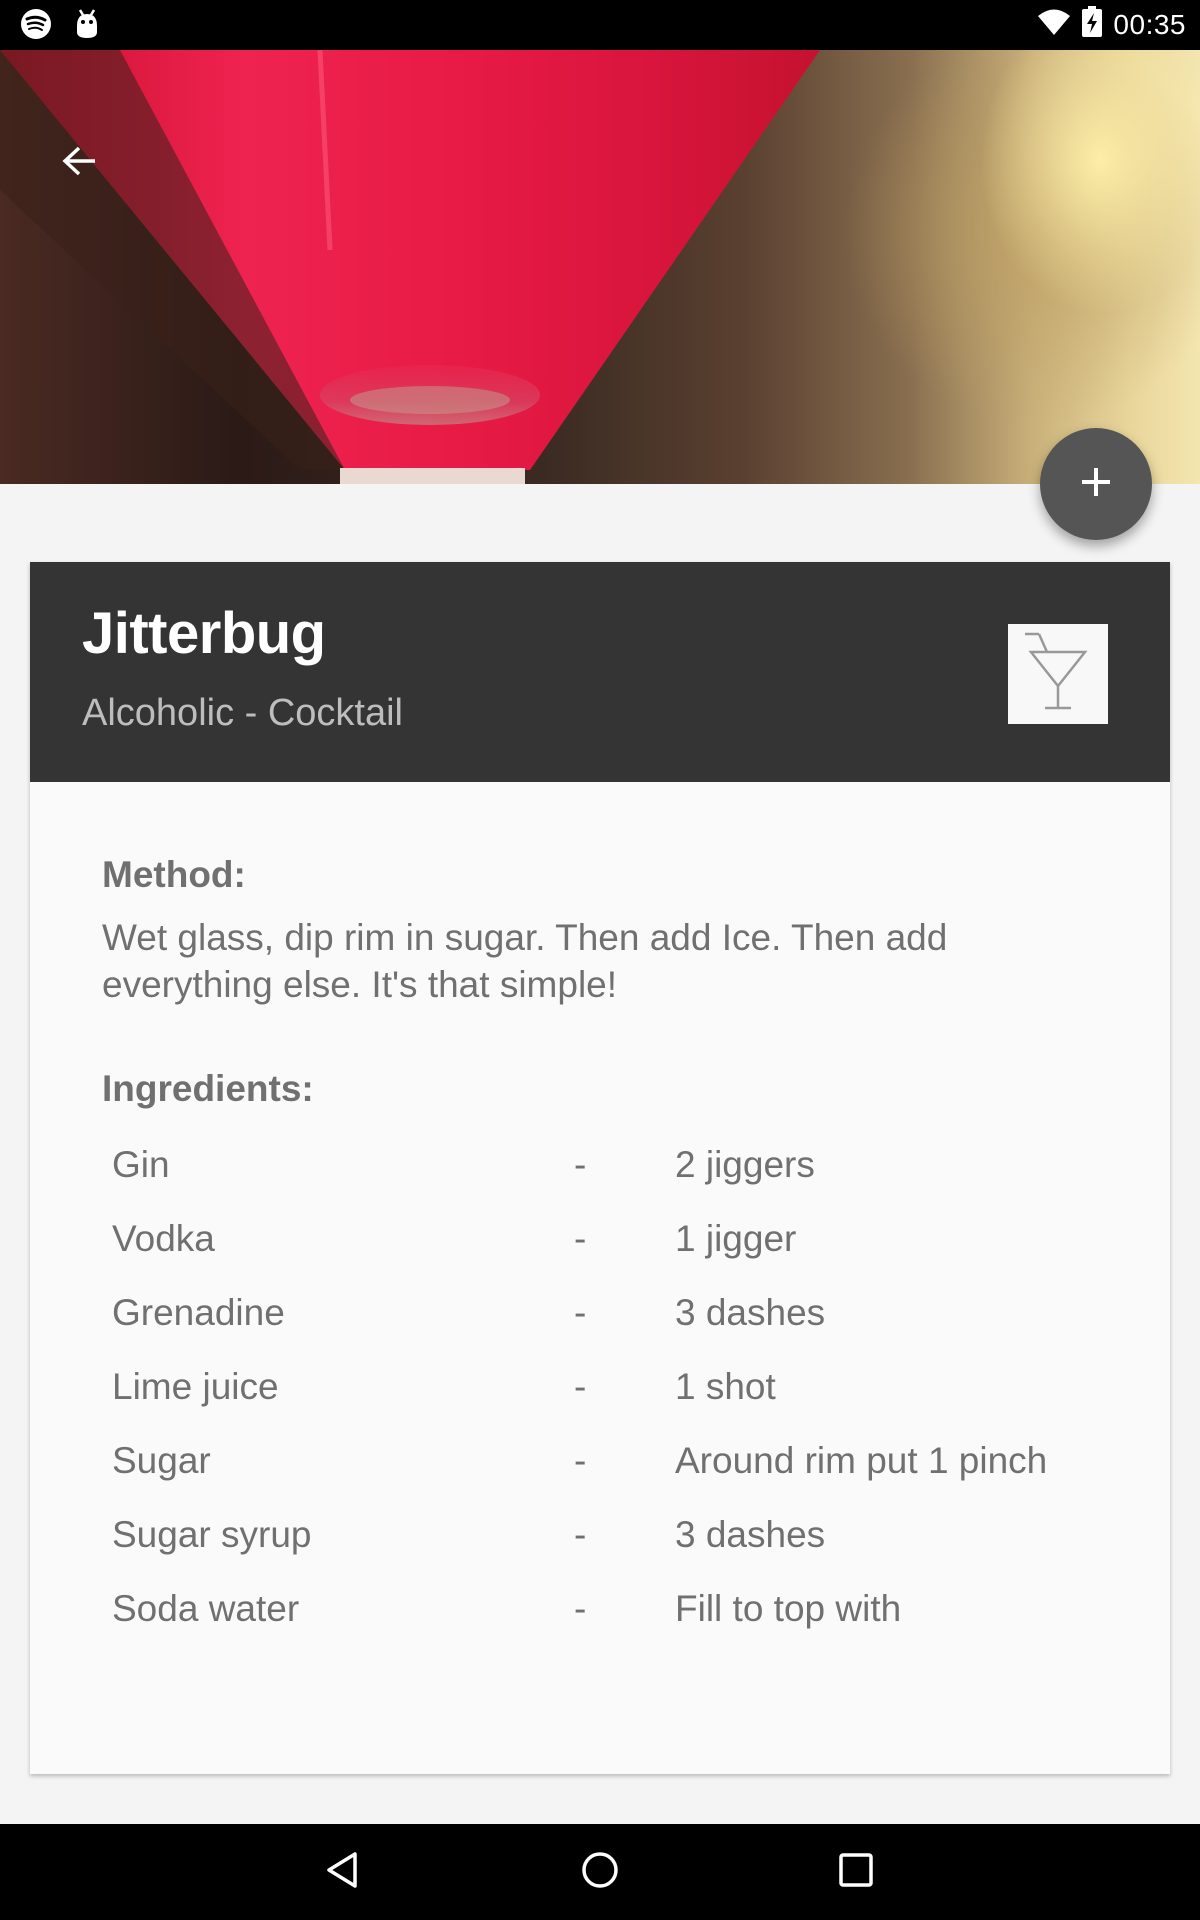 Image resolution: width=1200 pixels, height=1920 pixels. What do you see at coordinates (788, 1608) in the screenshot?
I see `ingredient-measure: Fill to top with` at bounding box center [788, 1608].